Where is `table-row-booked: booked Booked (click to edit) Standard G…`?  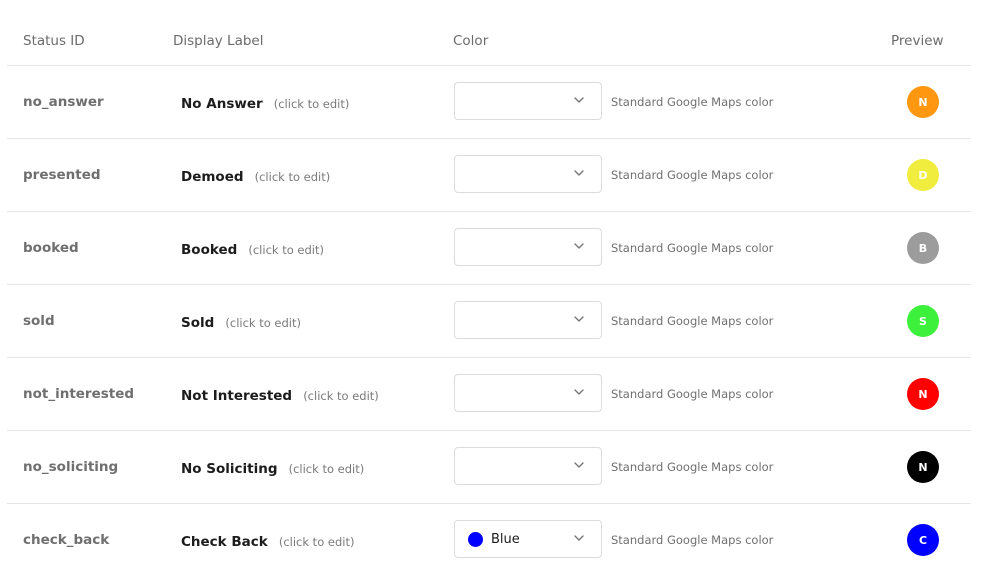
table-row-booked: booked Booked (click to edit) Standard G… is located at coordinates (489, 248).